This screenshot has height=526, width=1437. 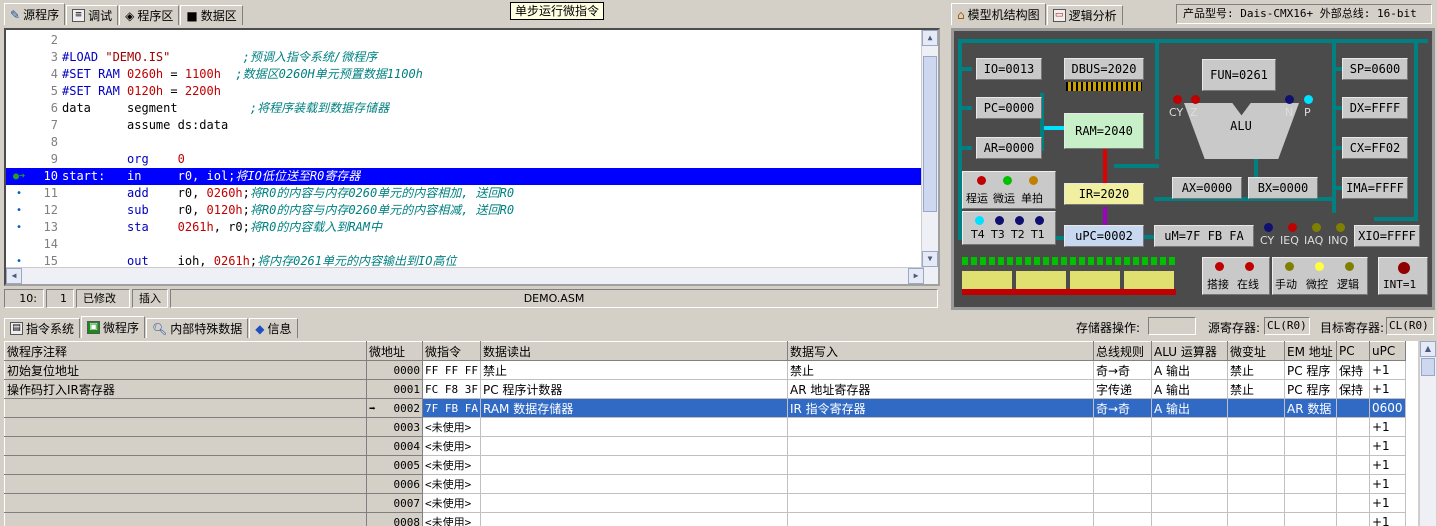 I want to click on grid-cell: RAM 数据存储器, so click(x=633, y=408).